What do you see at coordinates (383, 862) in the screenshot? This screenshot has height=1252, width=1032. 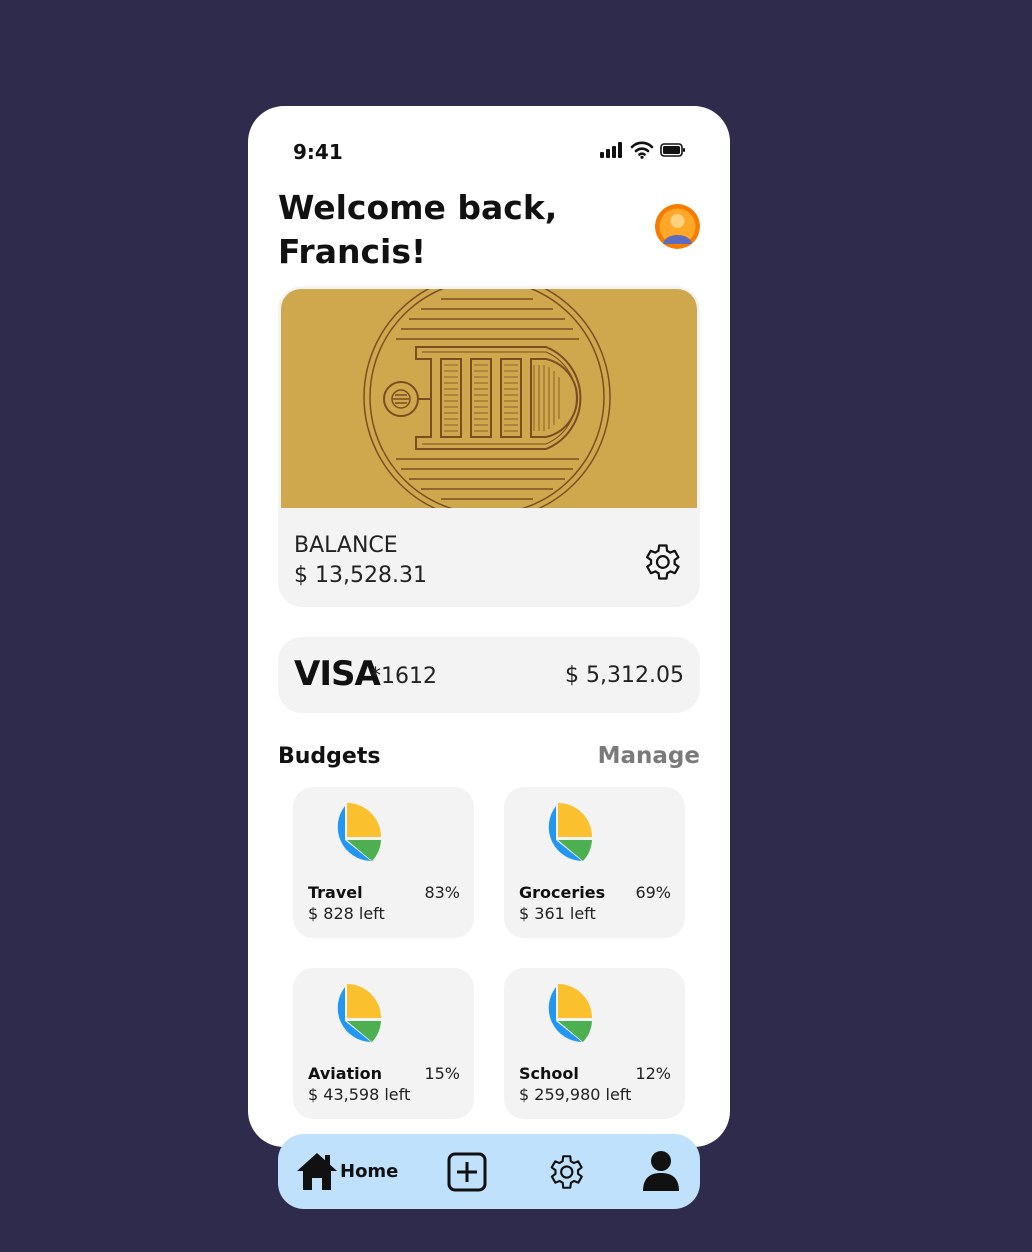 I see `budget-card-travel: Travel 83% $ 828 left` at bounding box center [383, 862].